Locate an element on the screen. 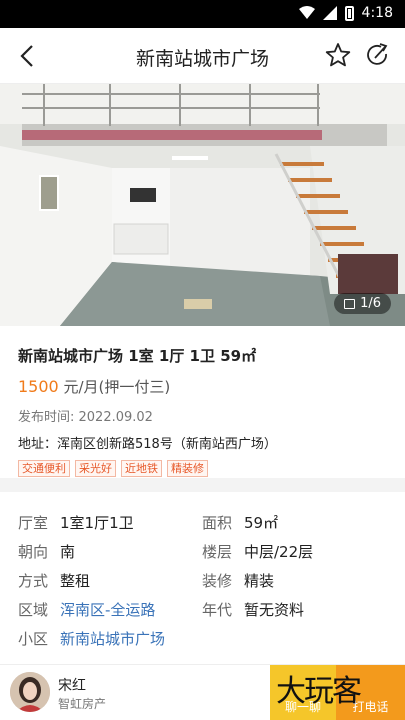 The width and height of the screenshot is (405, 720). detail-value: 中层/22层 is located at coordinates (279, 552).